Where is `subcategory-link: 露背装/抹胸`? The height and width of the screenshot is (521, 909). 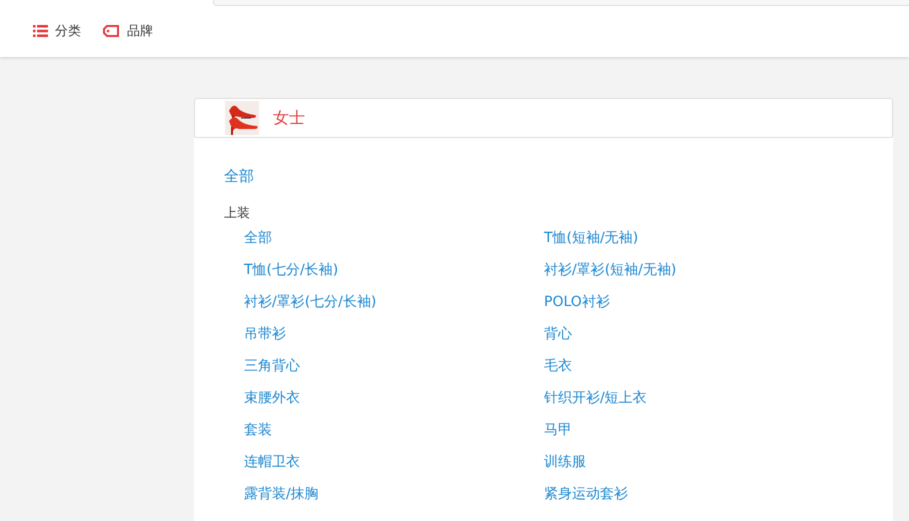 subcategory-link: 露背装/抹胸 is located at coordinates (281, 500).